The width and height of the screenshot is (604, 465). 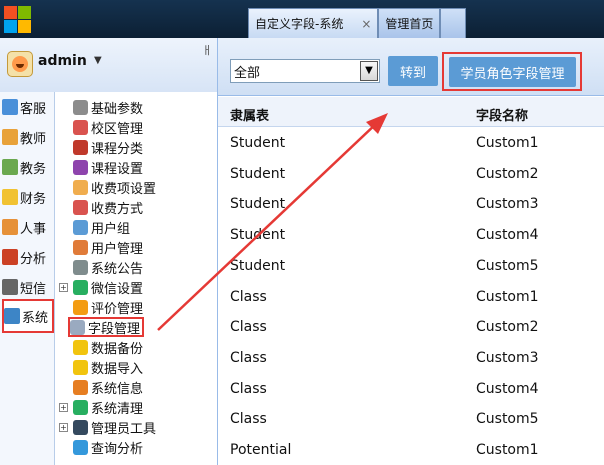 I want to click on tree-item-label: 系统清理, so click(x=117, y=409).